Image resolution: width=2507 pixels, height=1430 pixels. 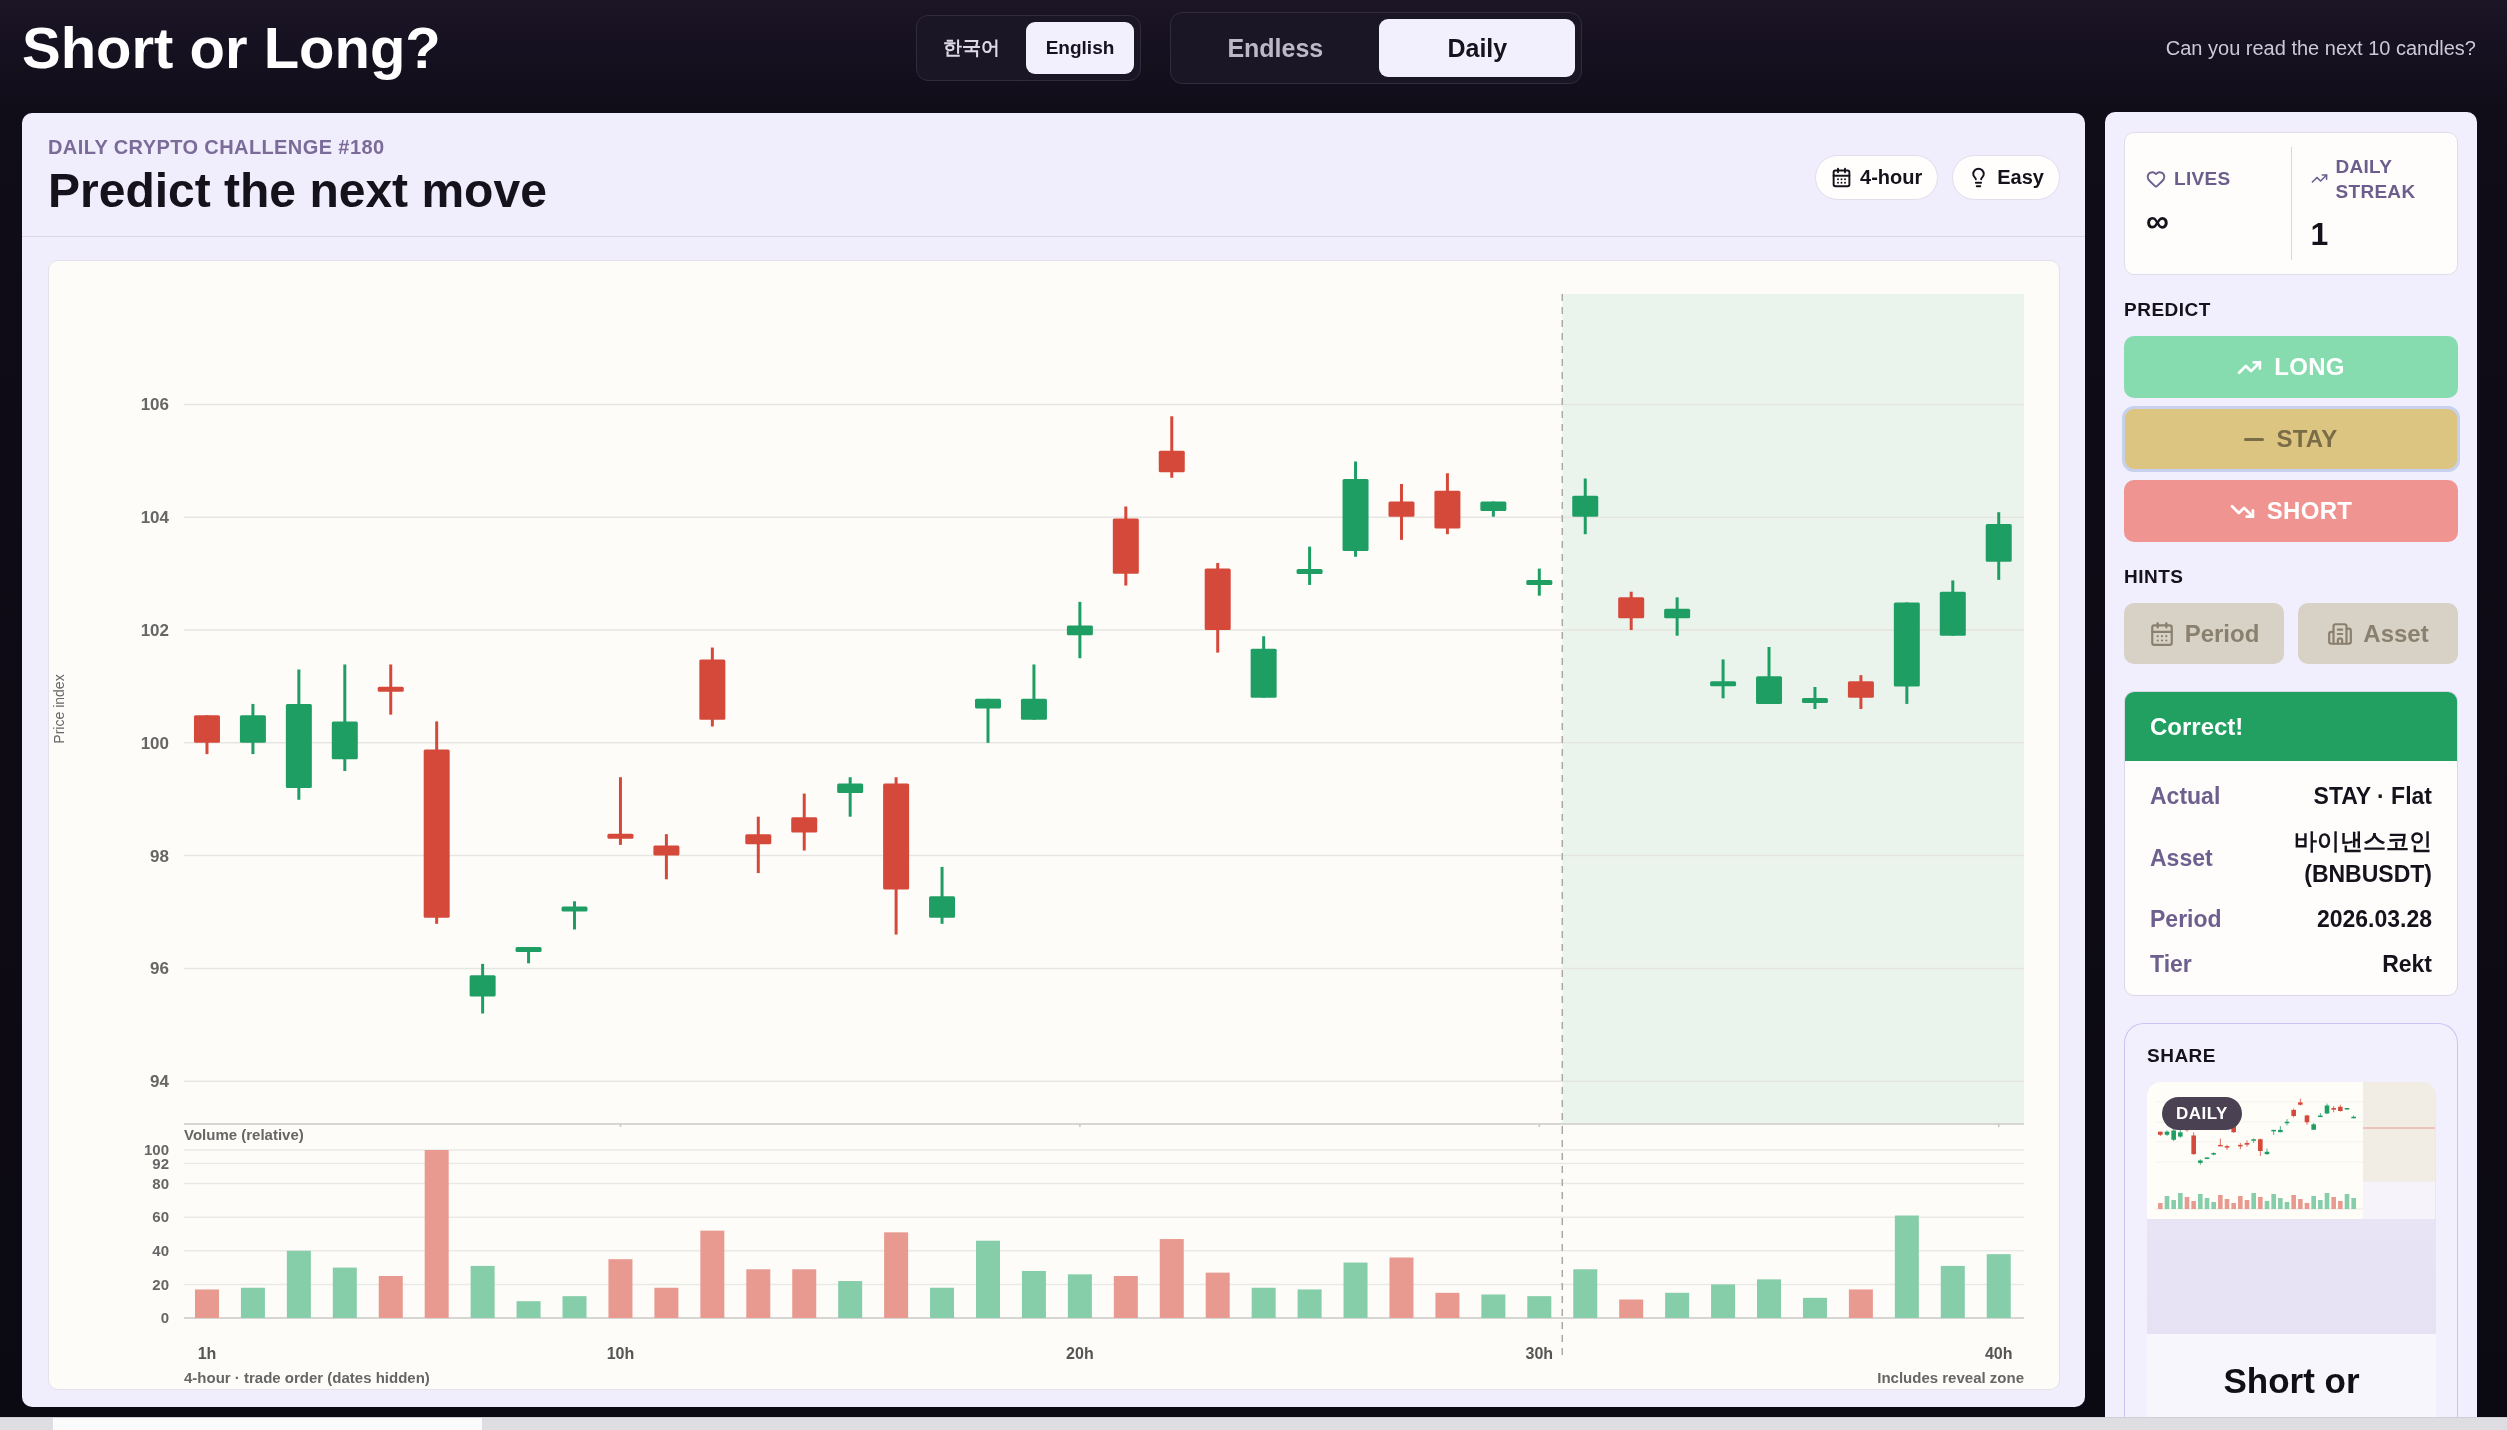 What do you see at coordinates (2372, 796) in the screenshot?
I see `result-value: STAY · Flat` at bounding box center [2372, 796].